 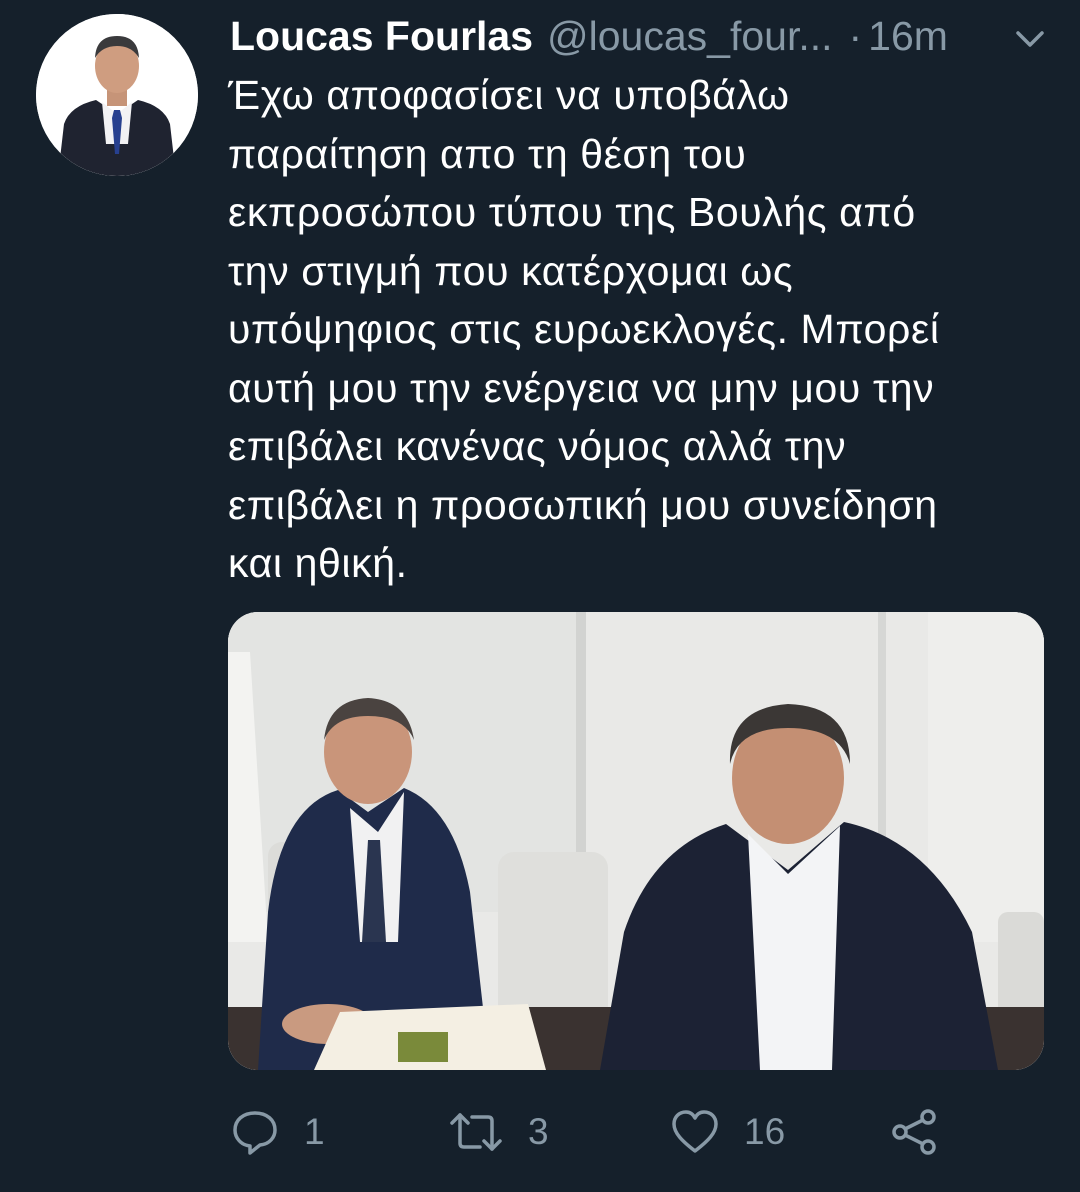 I want to click on share-icon, so click(x=915, y=1132).